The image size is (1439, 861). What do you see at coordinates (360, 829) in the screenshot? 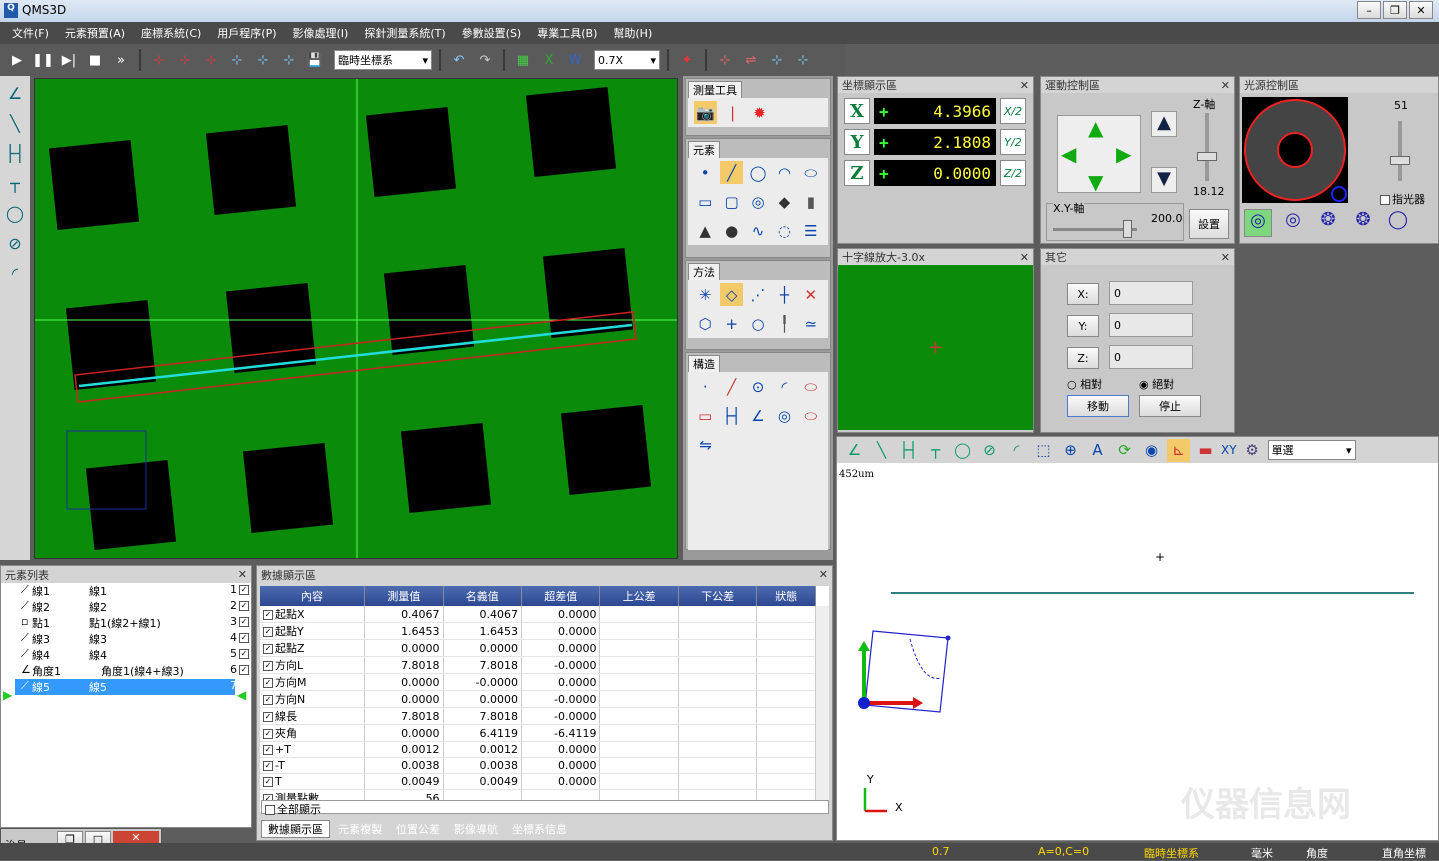
I see `tab-element-copy: 元素複製` at bounding box center [360, 829].